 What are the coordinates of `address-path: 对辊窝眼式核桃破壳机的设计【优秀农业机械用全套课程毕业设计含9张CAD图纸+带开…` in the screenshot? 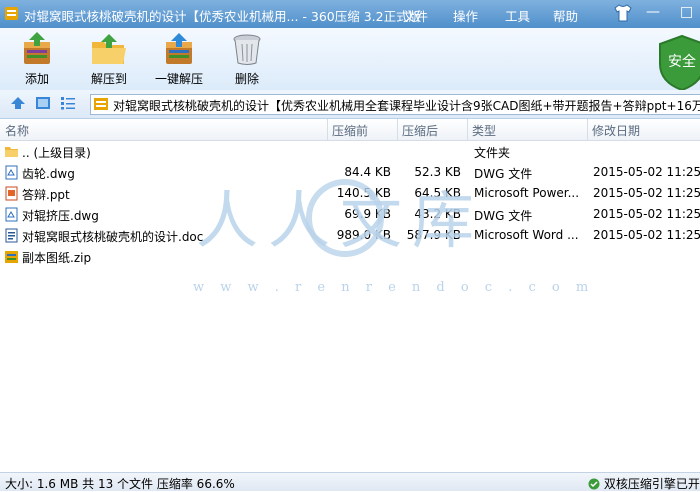 It's located at (406, 106).